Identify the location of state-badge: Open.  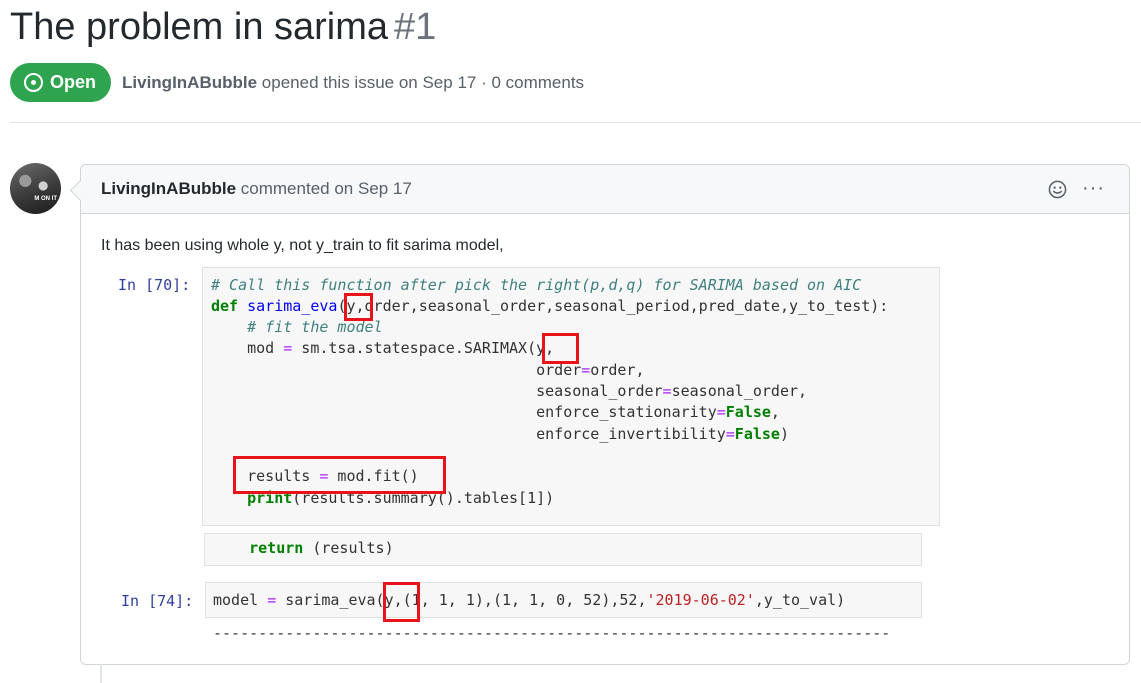
(61, 82).